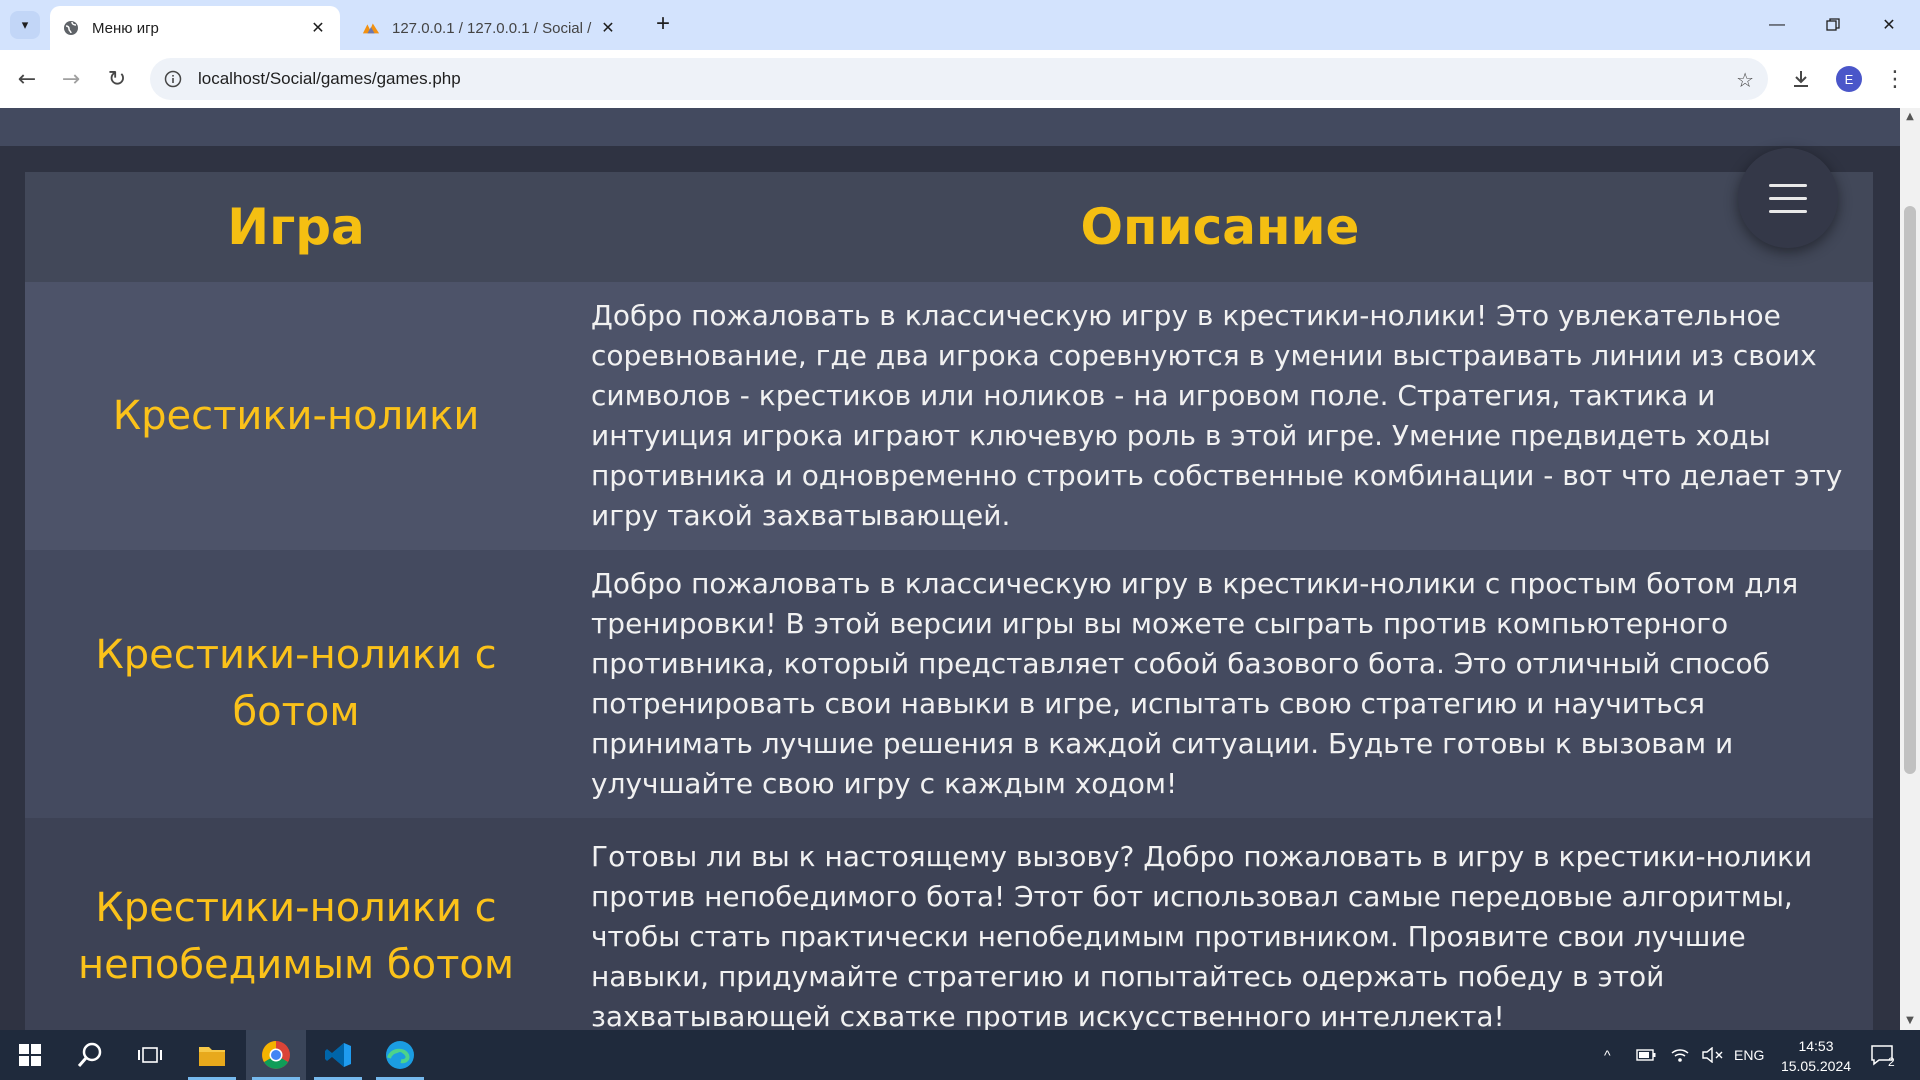 This screenshot has height=1080, width=1920. Describe the element at coordinates (173, 79) in the screenshot. I see `site-info-icon` at that location.